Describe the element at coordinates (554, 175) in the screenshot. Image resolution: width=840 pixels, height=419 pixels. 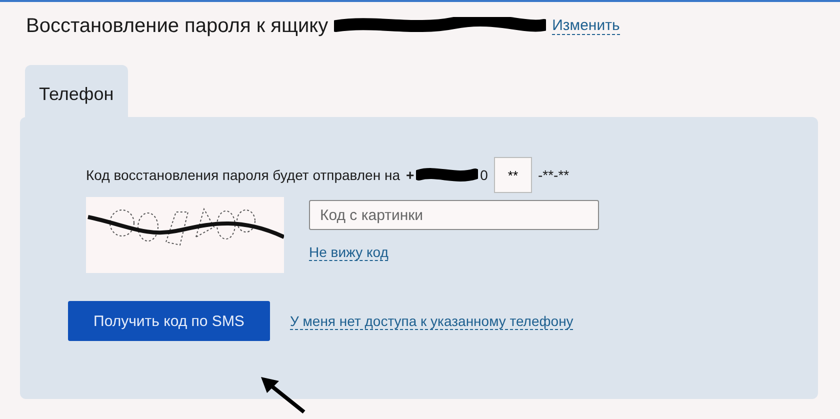
I see `phone-suffix: -**-**` at that location.